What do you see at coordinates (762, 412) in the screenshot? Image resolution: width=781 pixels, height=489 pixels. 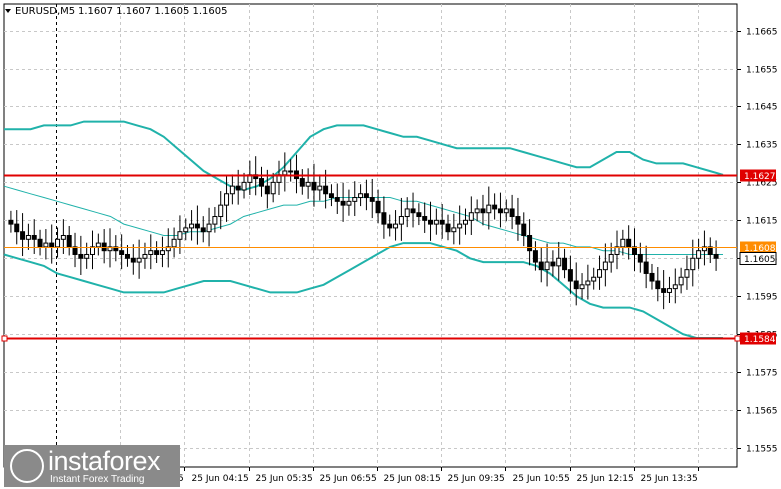 I see `y-tick-label: 1.1565` at bounding box center [762, 412].